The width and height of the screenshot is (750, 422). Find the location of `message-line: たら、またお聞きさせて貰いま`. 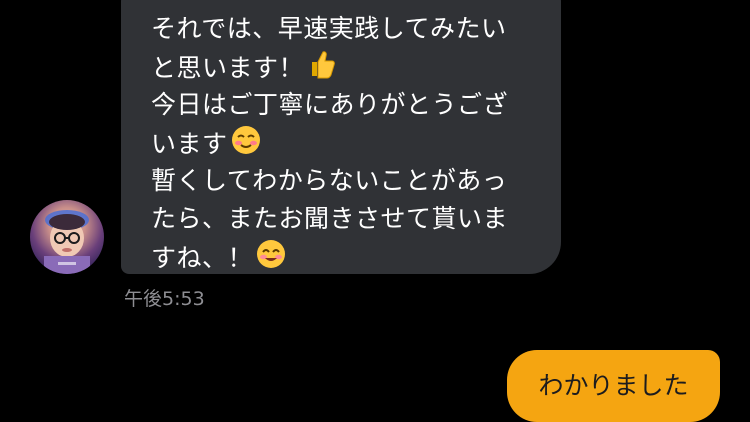

message-line: たら、またお聞きさせて貰いま is located at coordinates (330, 218).